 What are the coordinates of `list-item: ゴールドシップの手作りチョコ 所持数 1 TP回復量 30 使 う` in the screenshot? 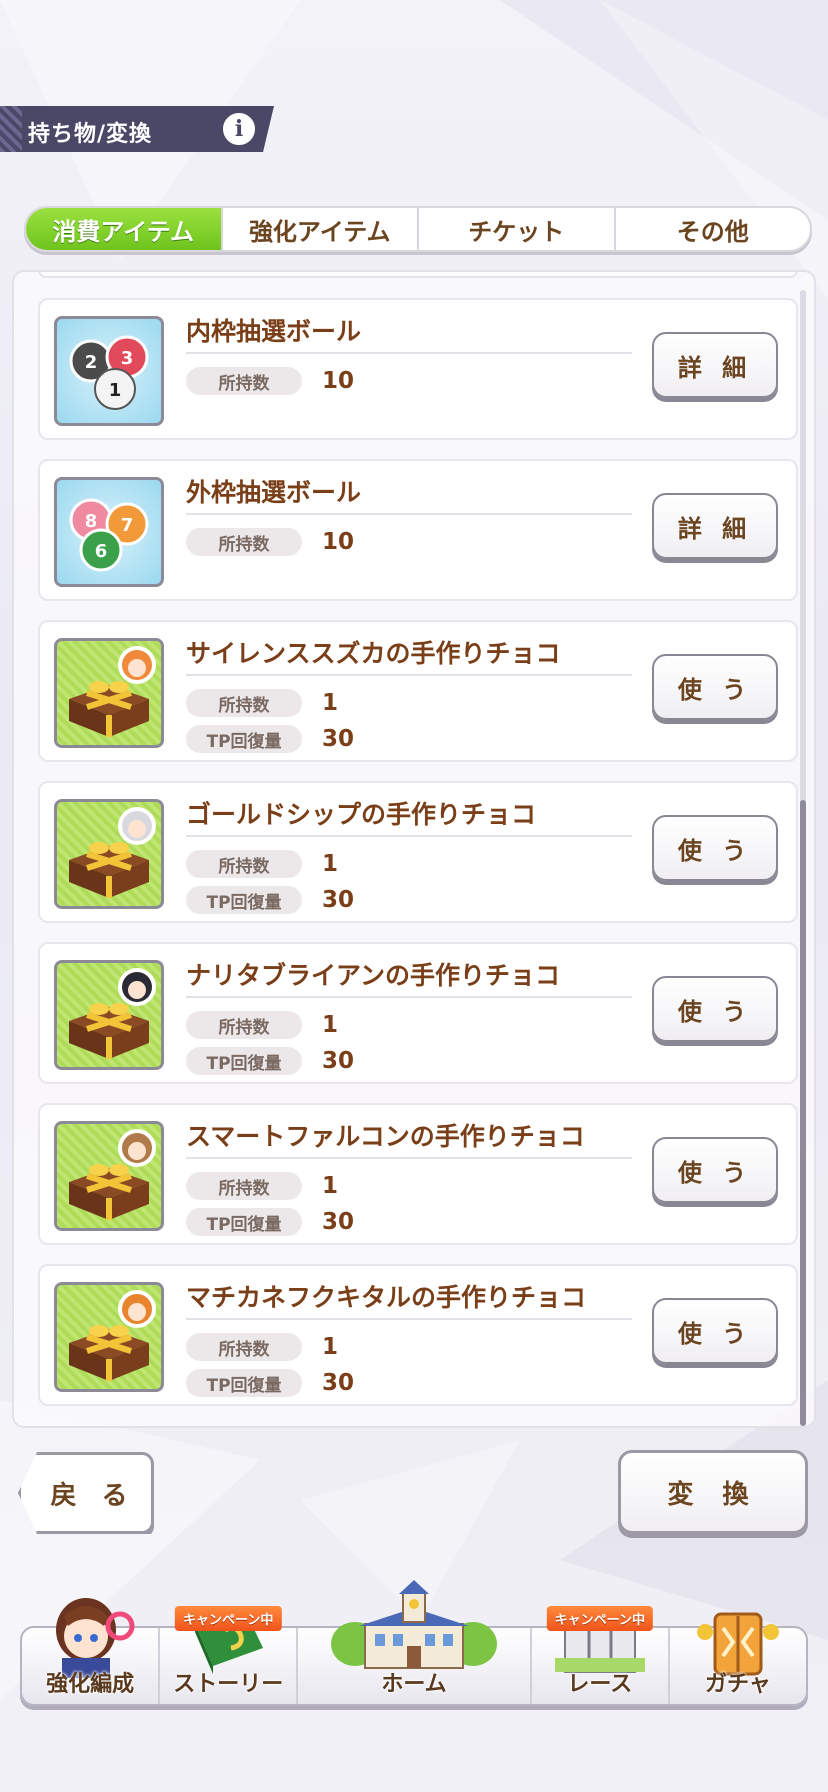 It's located at (418, 852).